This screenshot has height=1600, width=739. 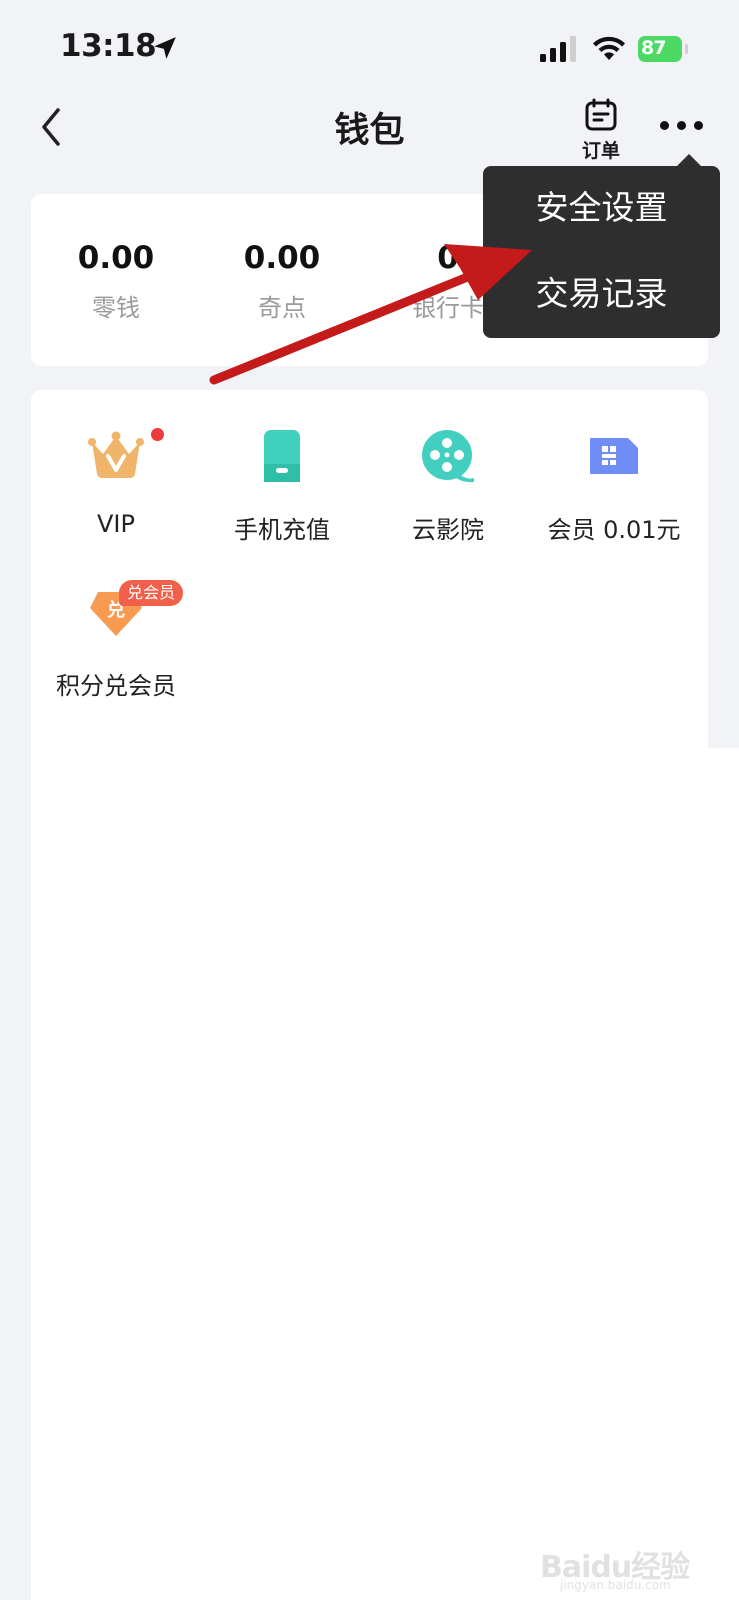 I want to click on orders-label: 订单, so click(x=600, y=151).